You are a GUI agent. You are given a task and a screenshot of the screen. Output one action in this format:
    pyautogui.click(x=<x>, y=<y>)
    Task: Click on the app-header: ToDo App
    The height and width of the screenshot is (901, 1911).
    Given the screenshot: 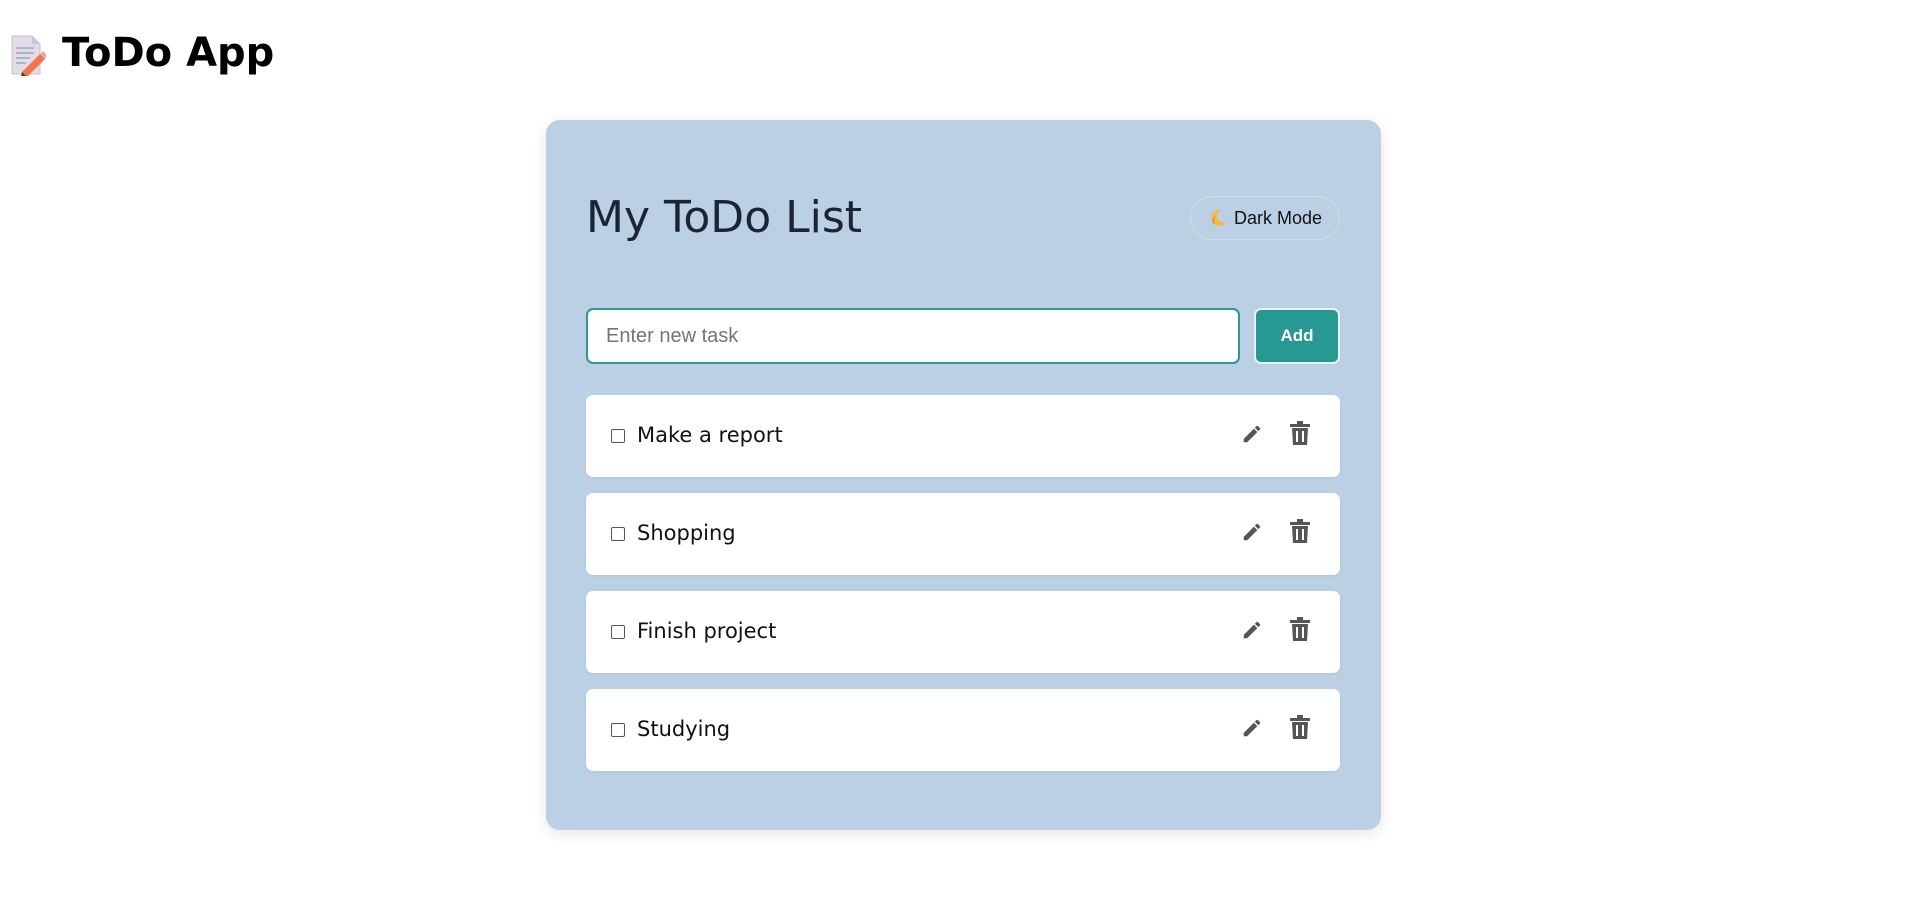 What is the action you would take?
    pyautogui.click(x=300, y=55)
    